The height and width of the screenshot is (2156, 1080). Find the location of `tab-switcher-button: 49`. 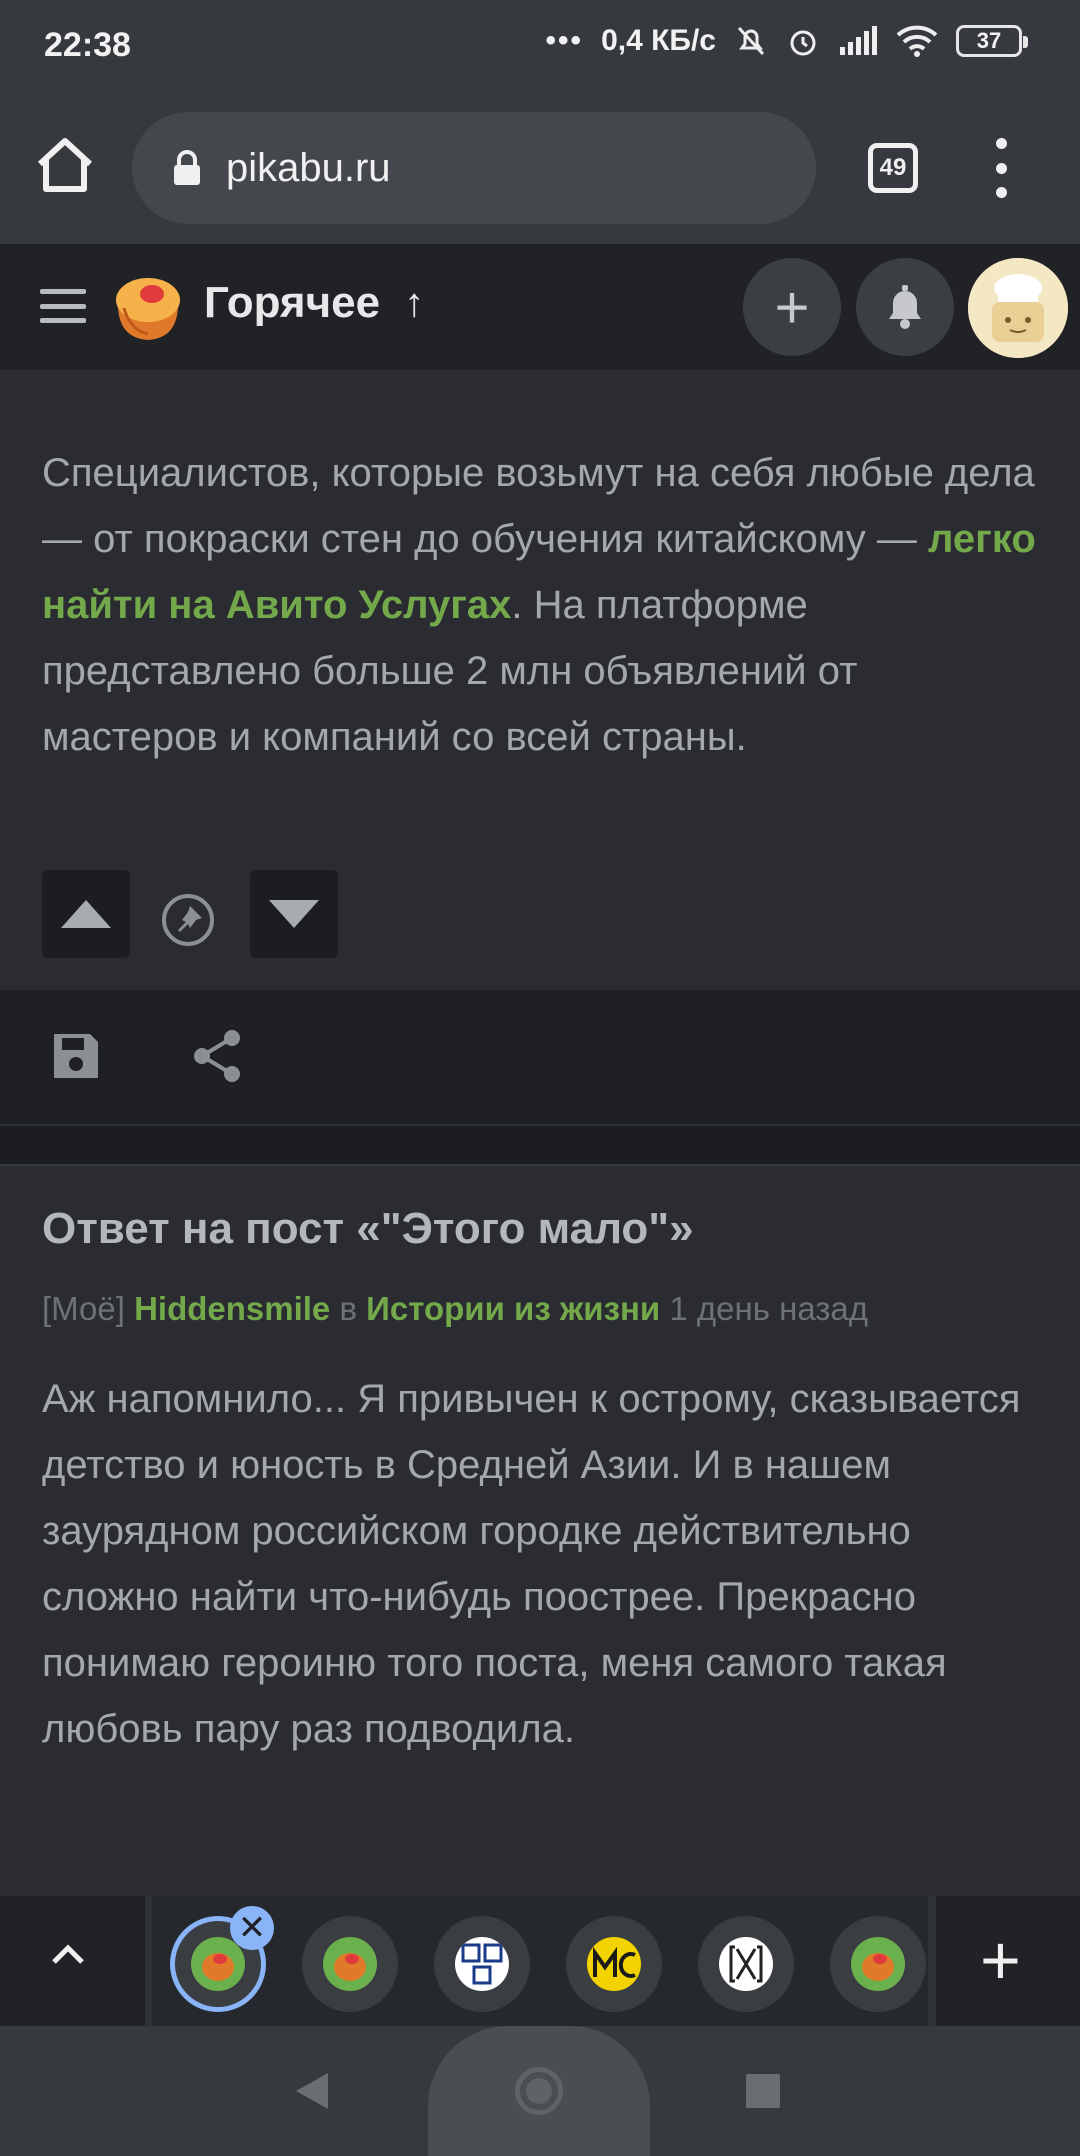

tab-switcher-button: 49 is located at coordinates (893, 168).